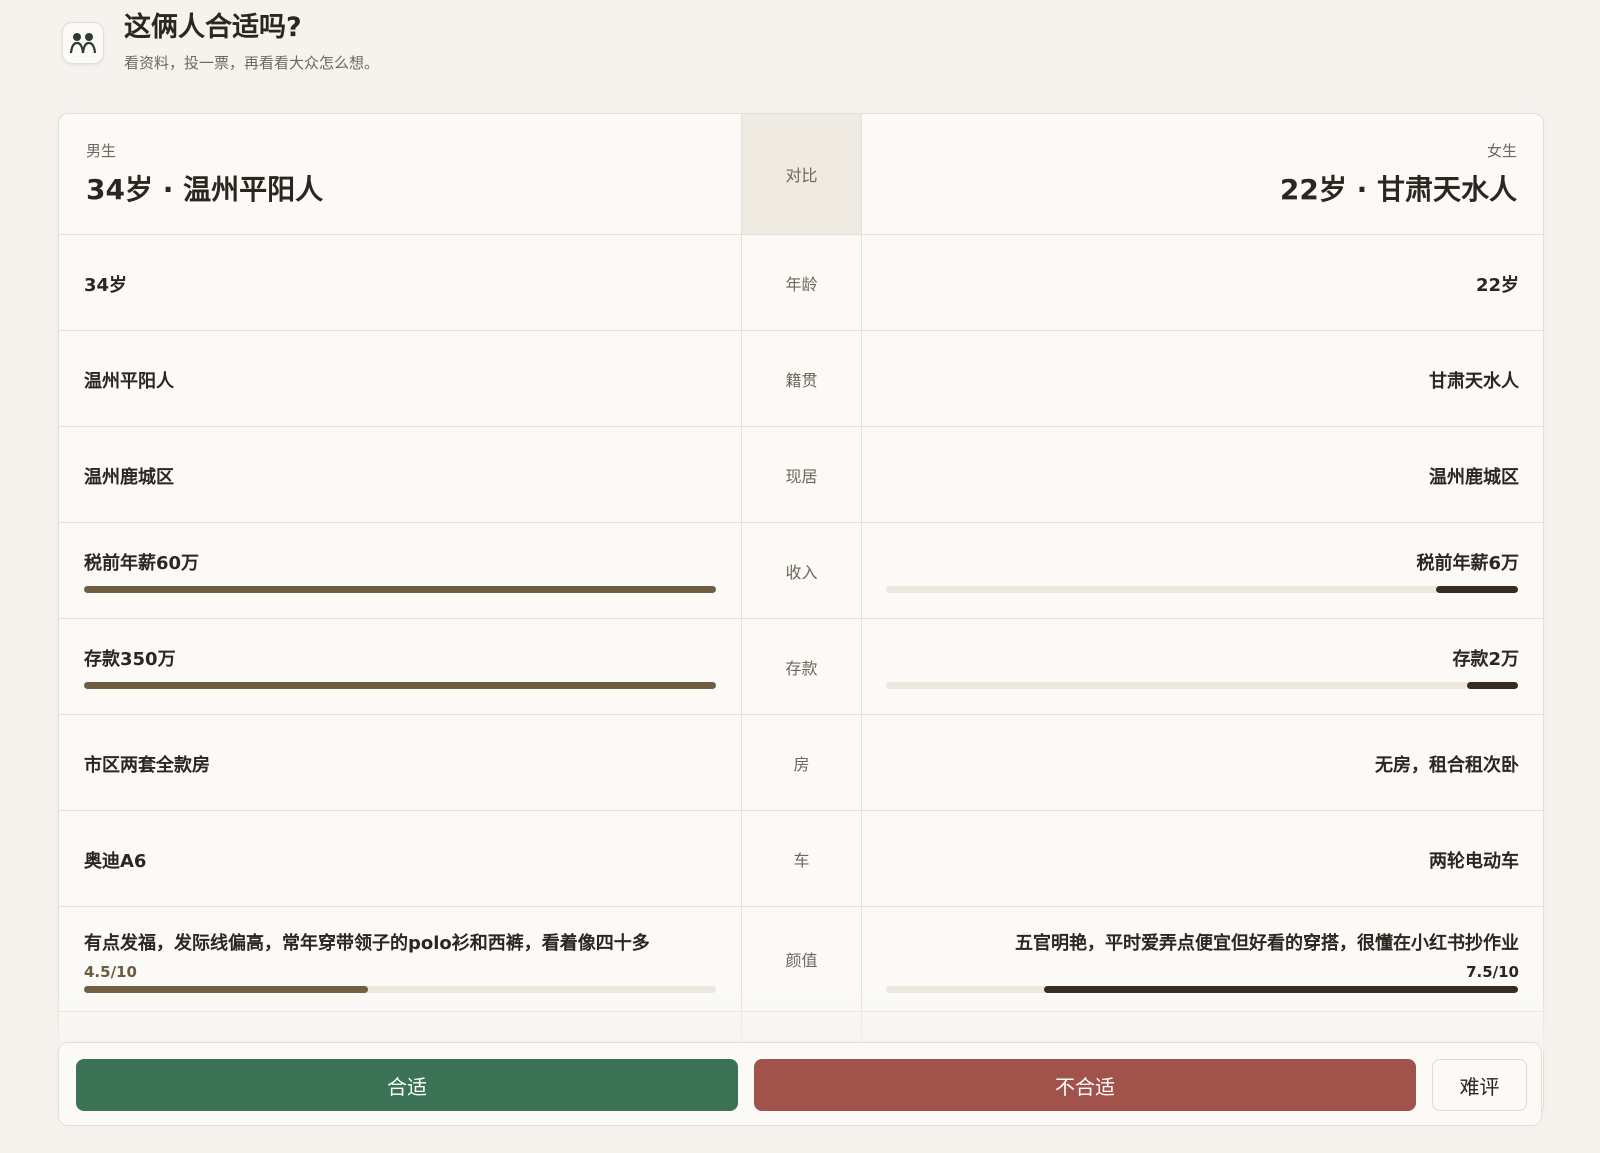 Image resolution: width=1600 pixels, height=1153 pixels. Describe the element at coordinates (1497, 285) in the screenshot. I see `female-age: 22岁` at that location.